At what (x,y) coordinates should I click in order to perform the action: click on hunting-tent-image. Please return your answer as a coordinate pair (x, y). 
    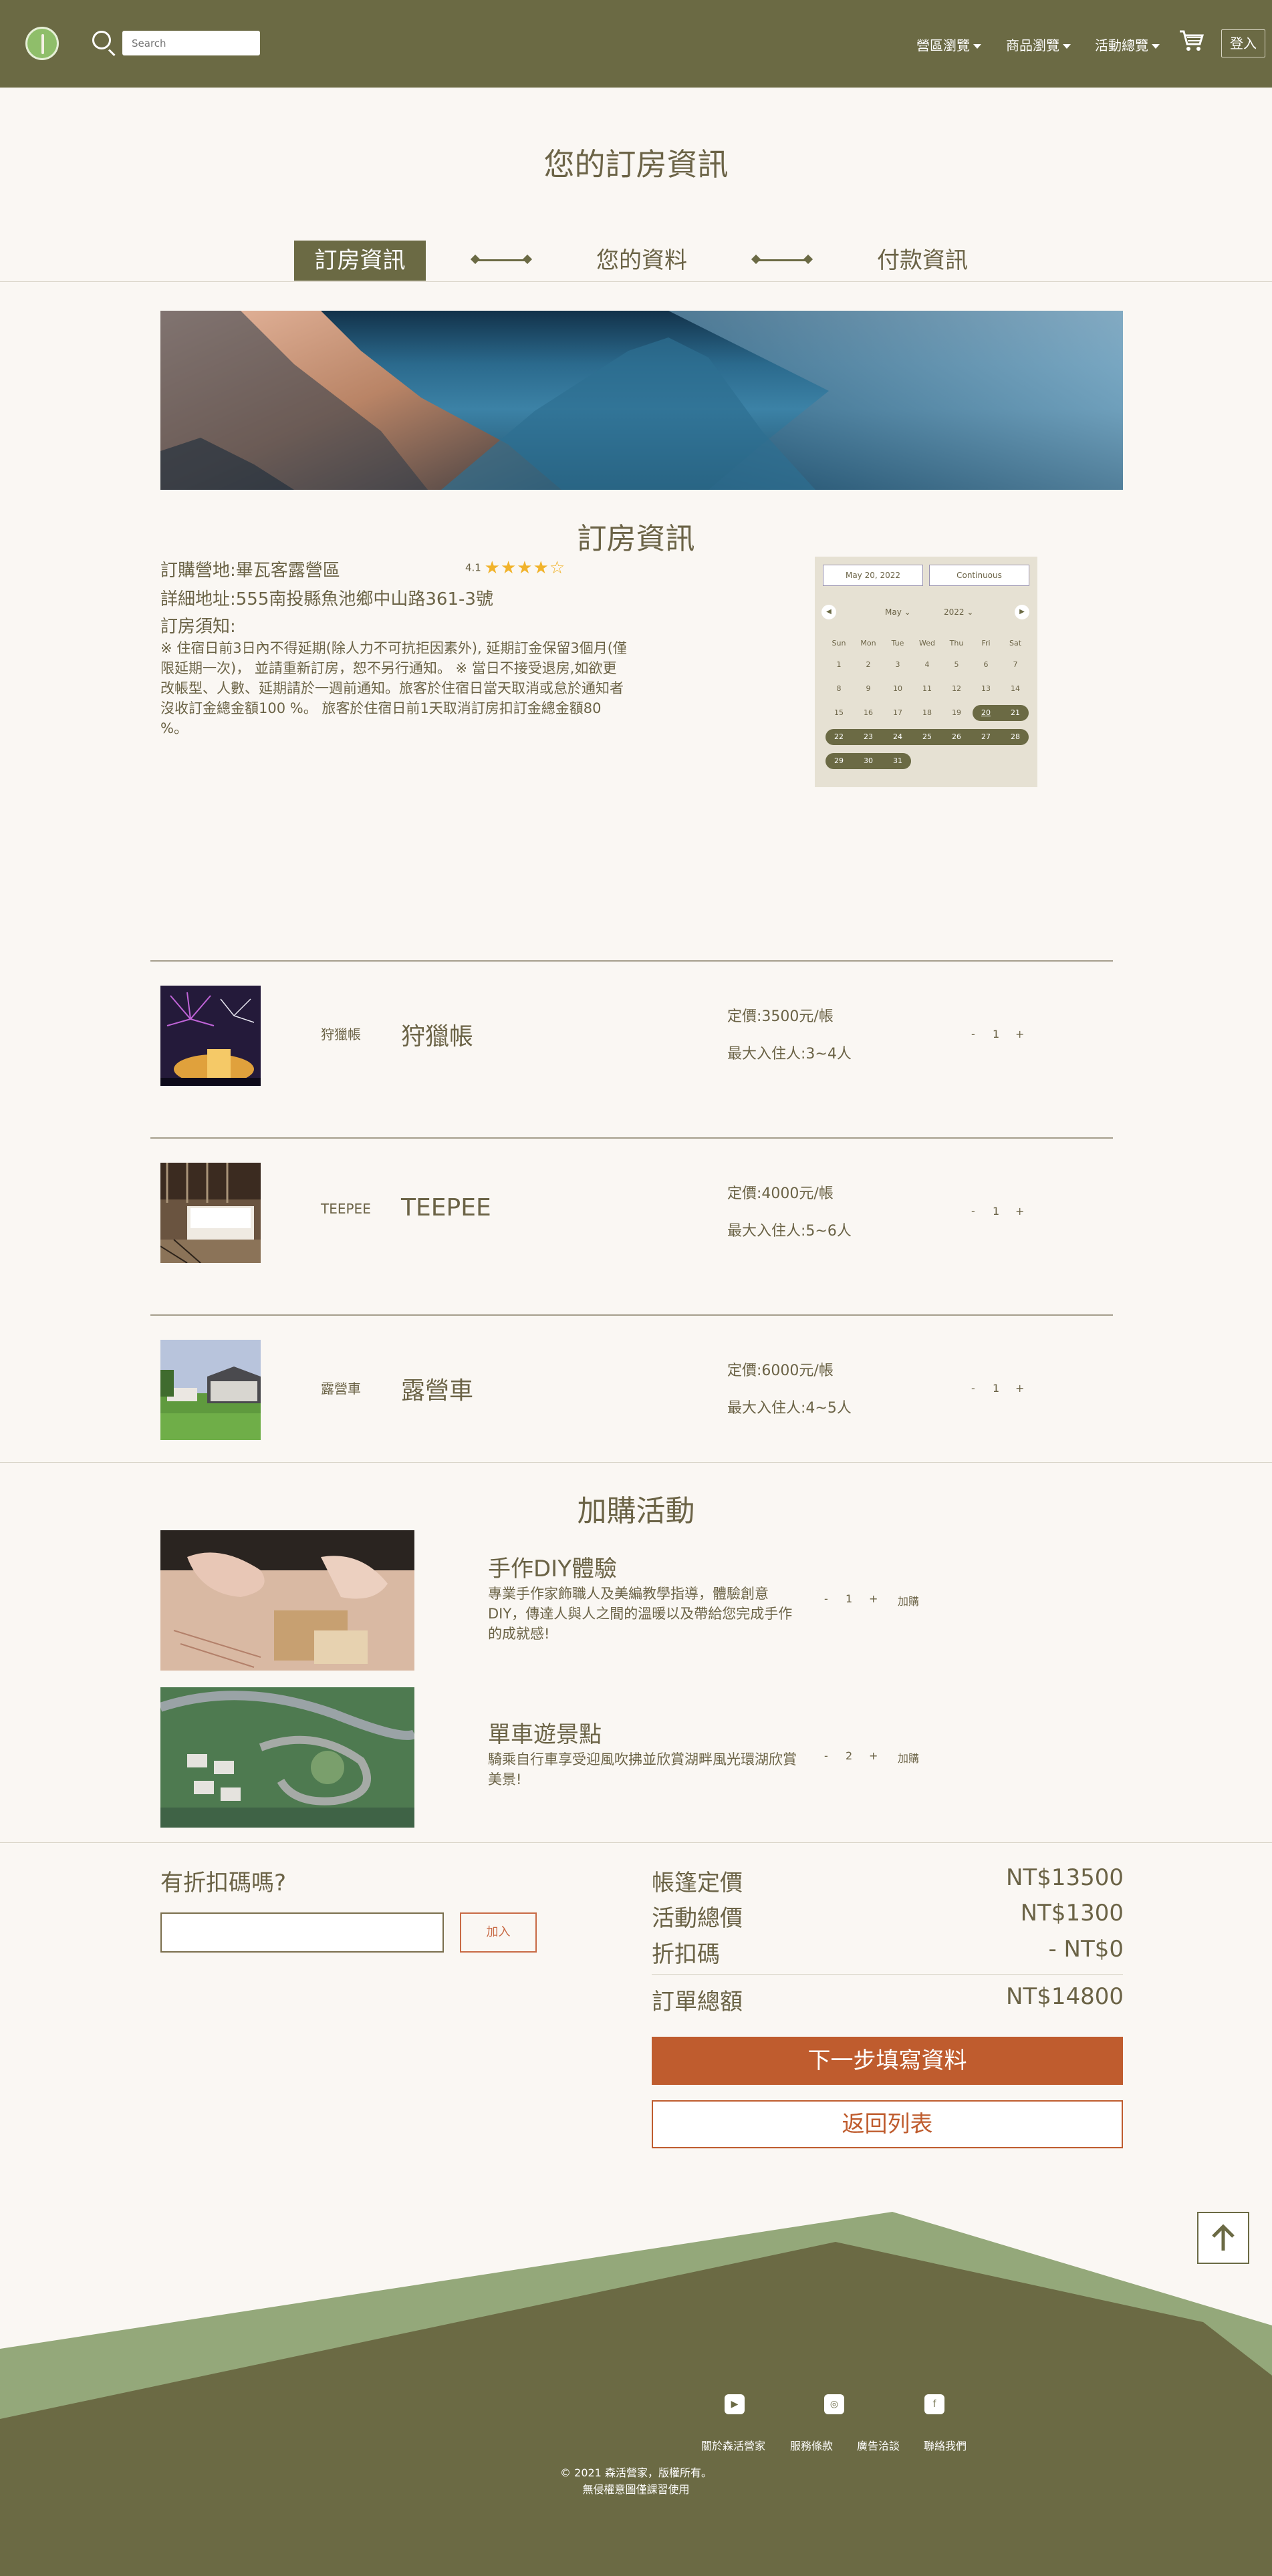
    Looking at the image, I should click on (210, 1036).